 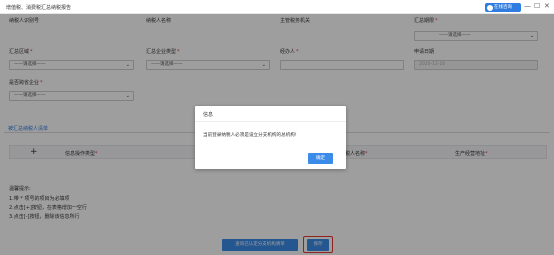 I want to click on minimize-icon: —, so click(x=527, y=6).